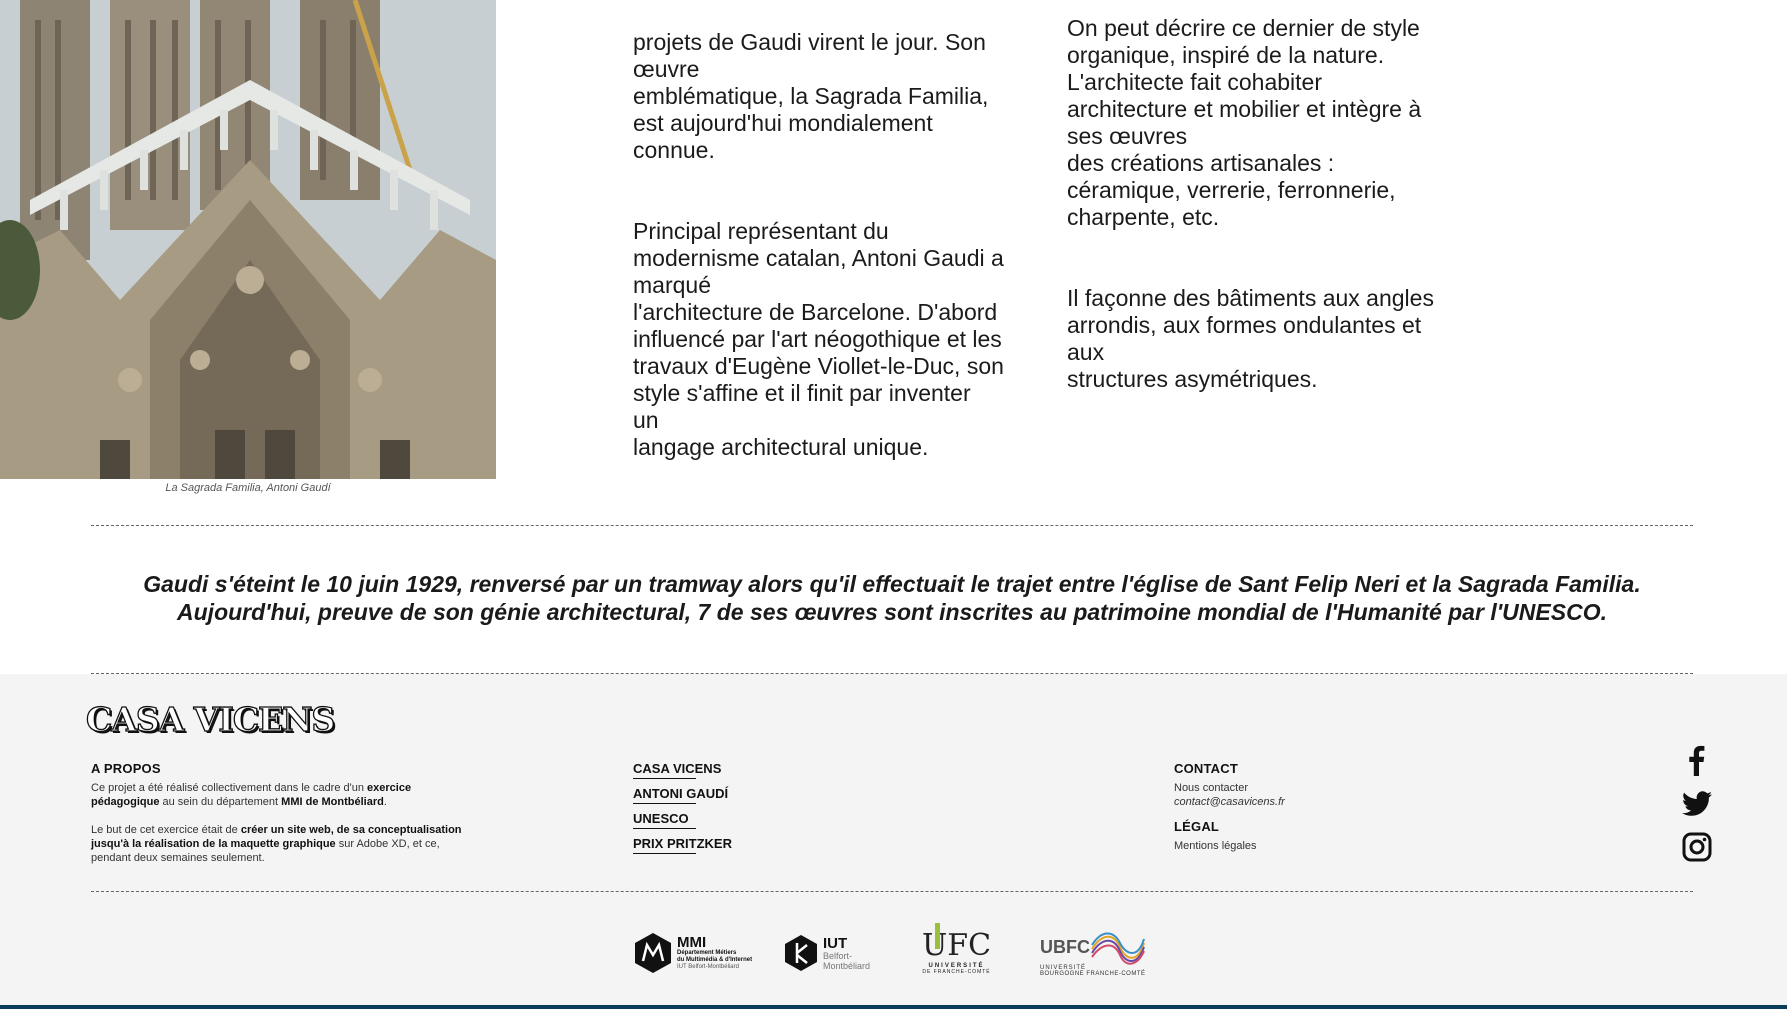 The width and height of the screenshot is (1787, 1009). I want to click on ufc-accent-bar, so click(937, 936).